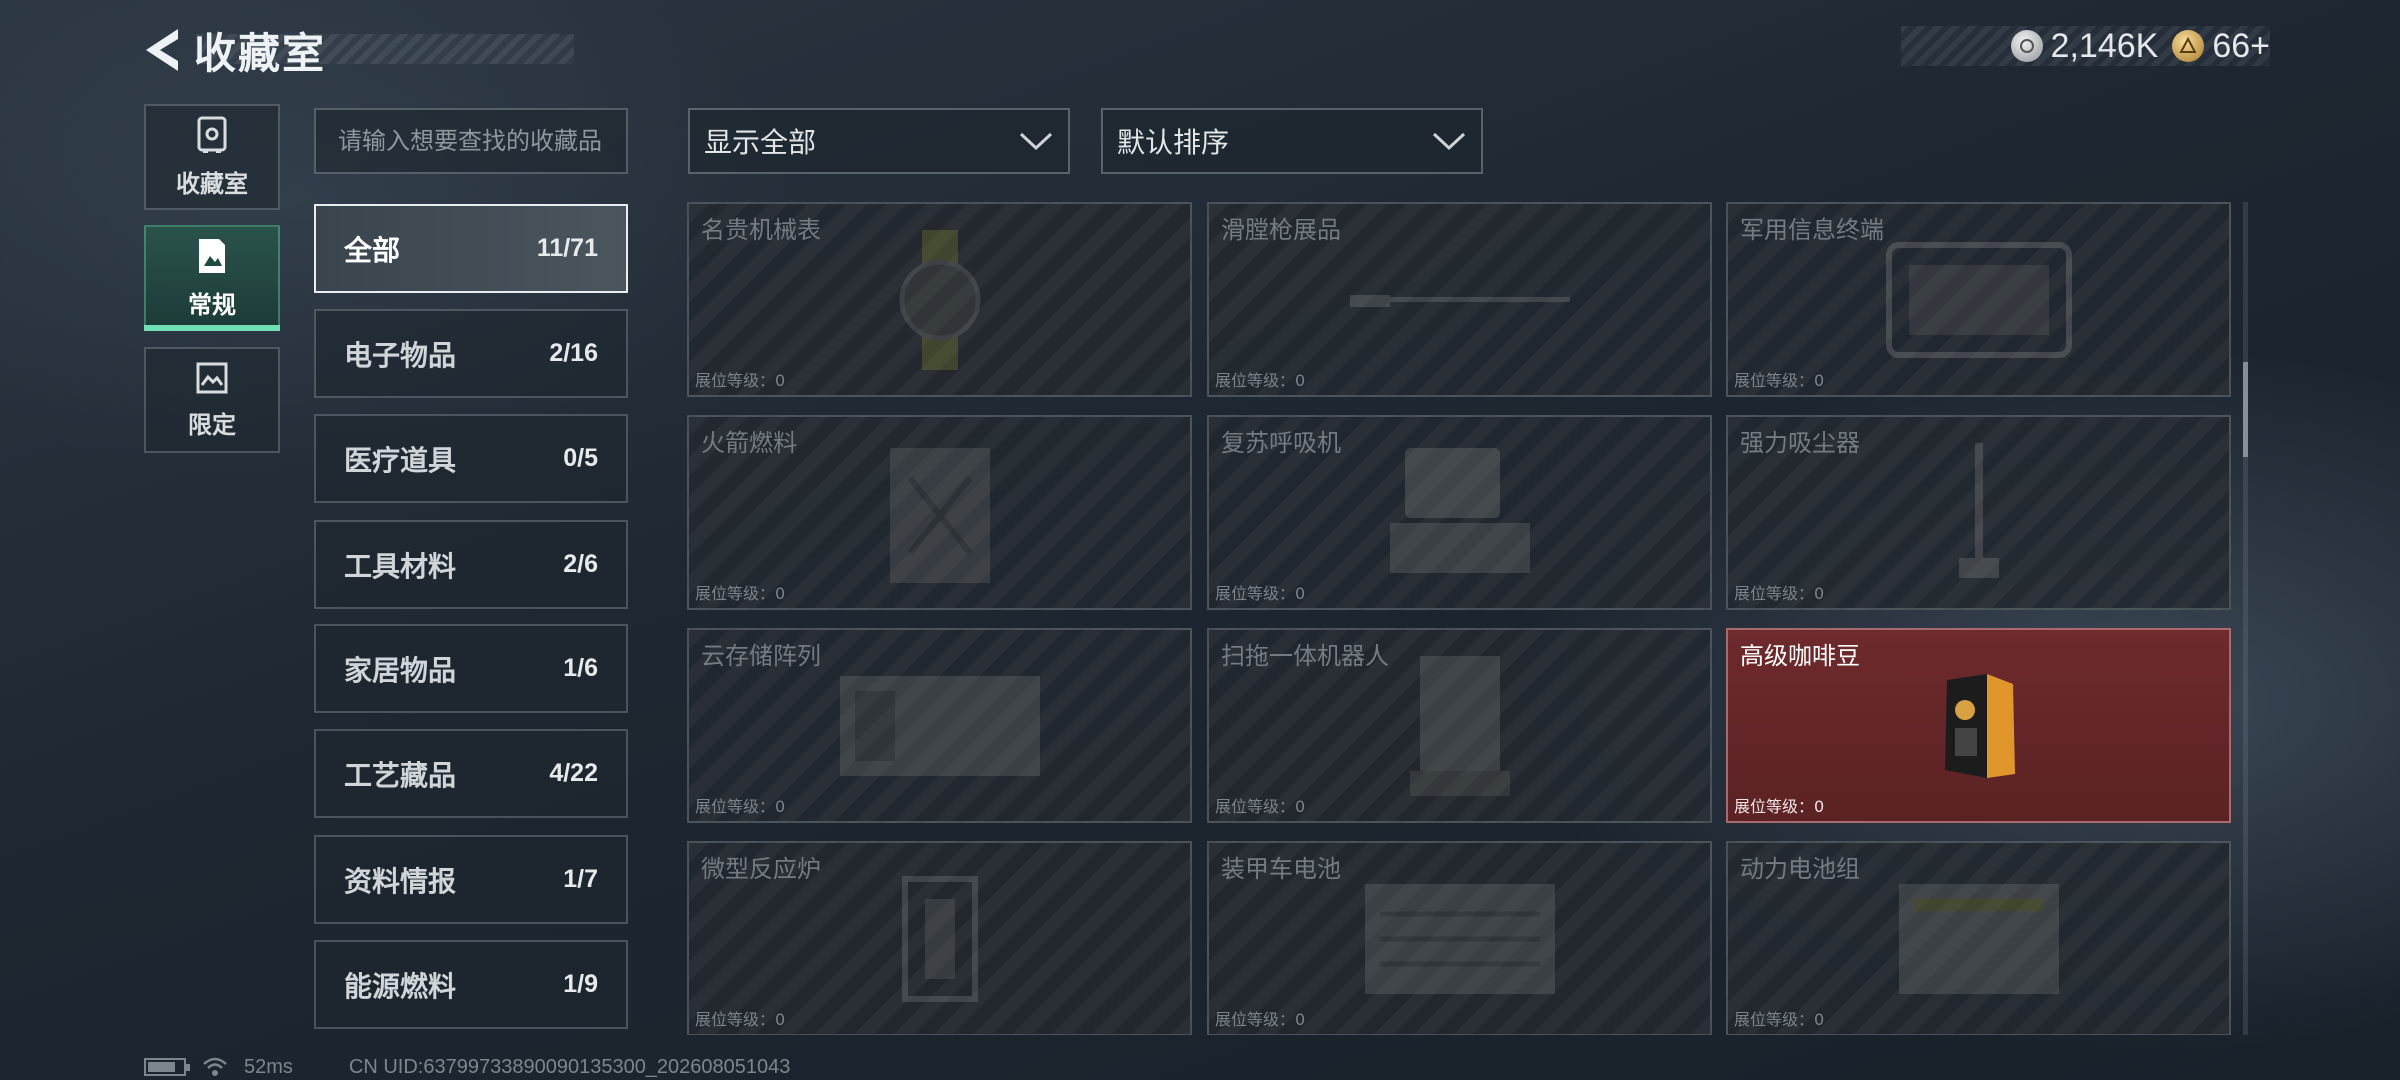  I want to click on category-intel: 资料情报 1/7, so click(471, 879).